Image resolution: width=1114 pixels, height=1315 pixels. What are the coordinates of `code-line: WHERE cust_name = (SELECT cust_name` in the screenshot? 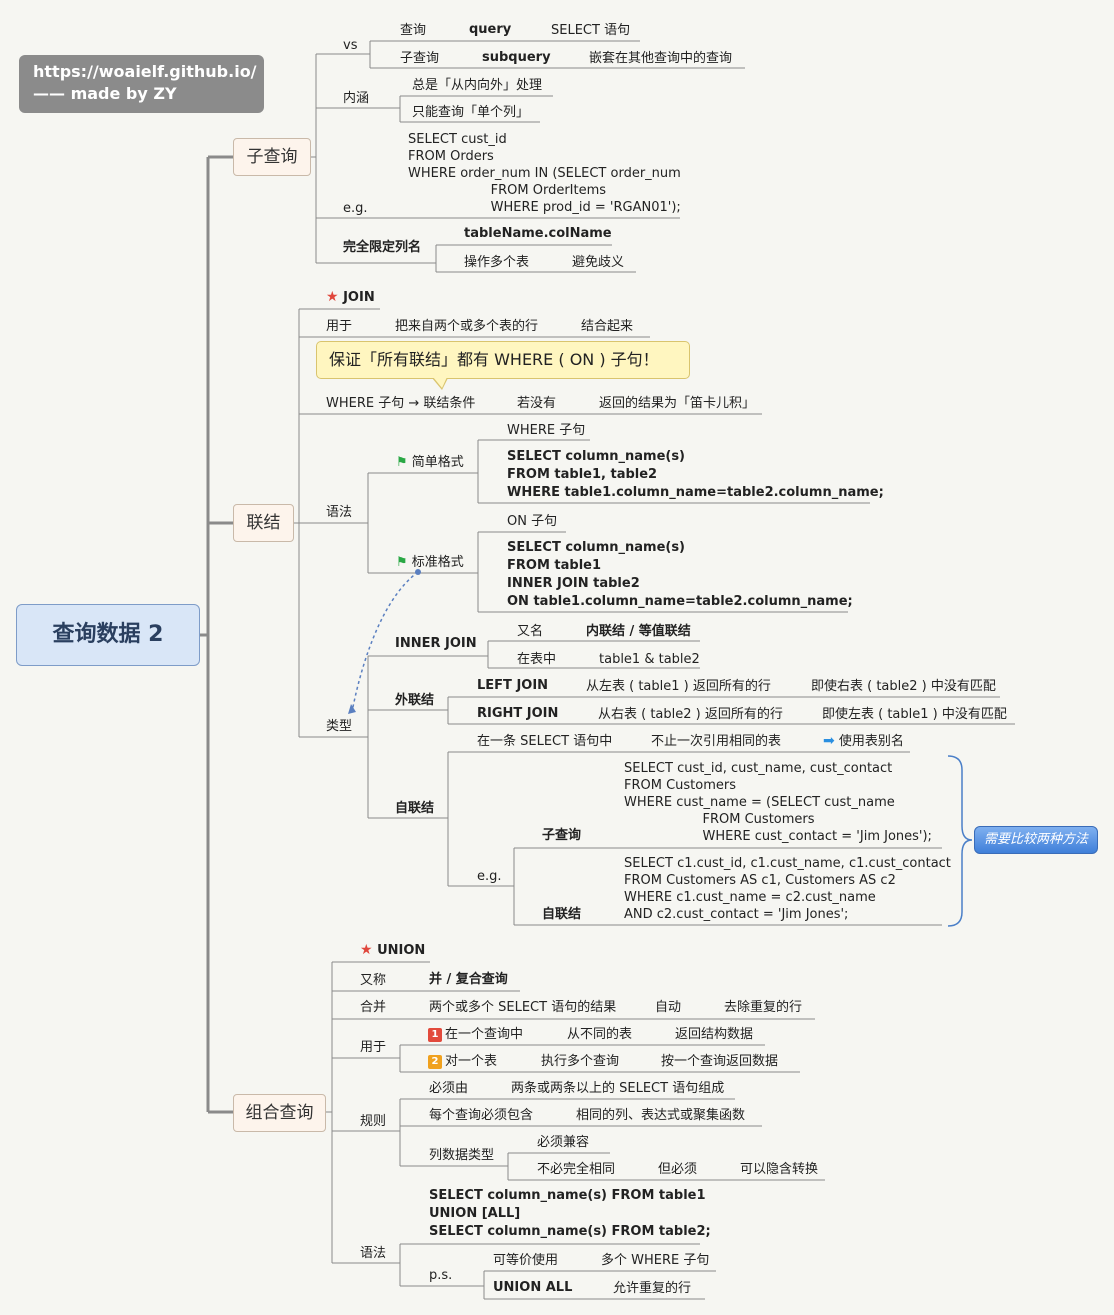 It's located at (759, 802).